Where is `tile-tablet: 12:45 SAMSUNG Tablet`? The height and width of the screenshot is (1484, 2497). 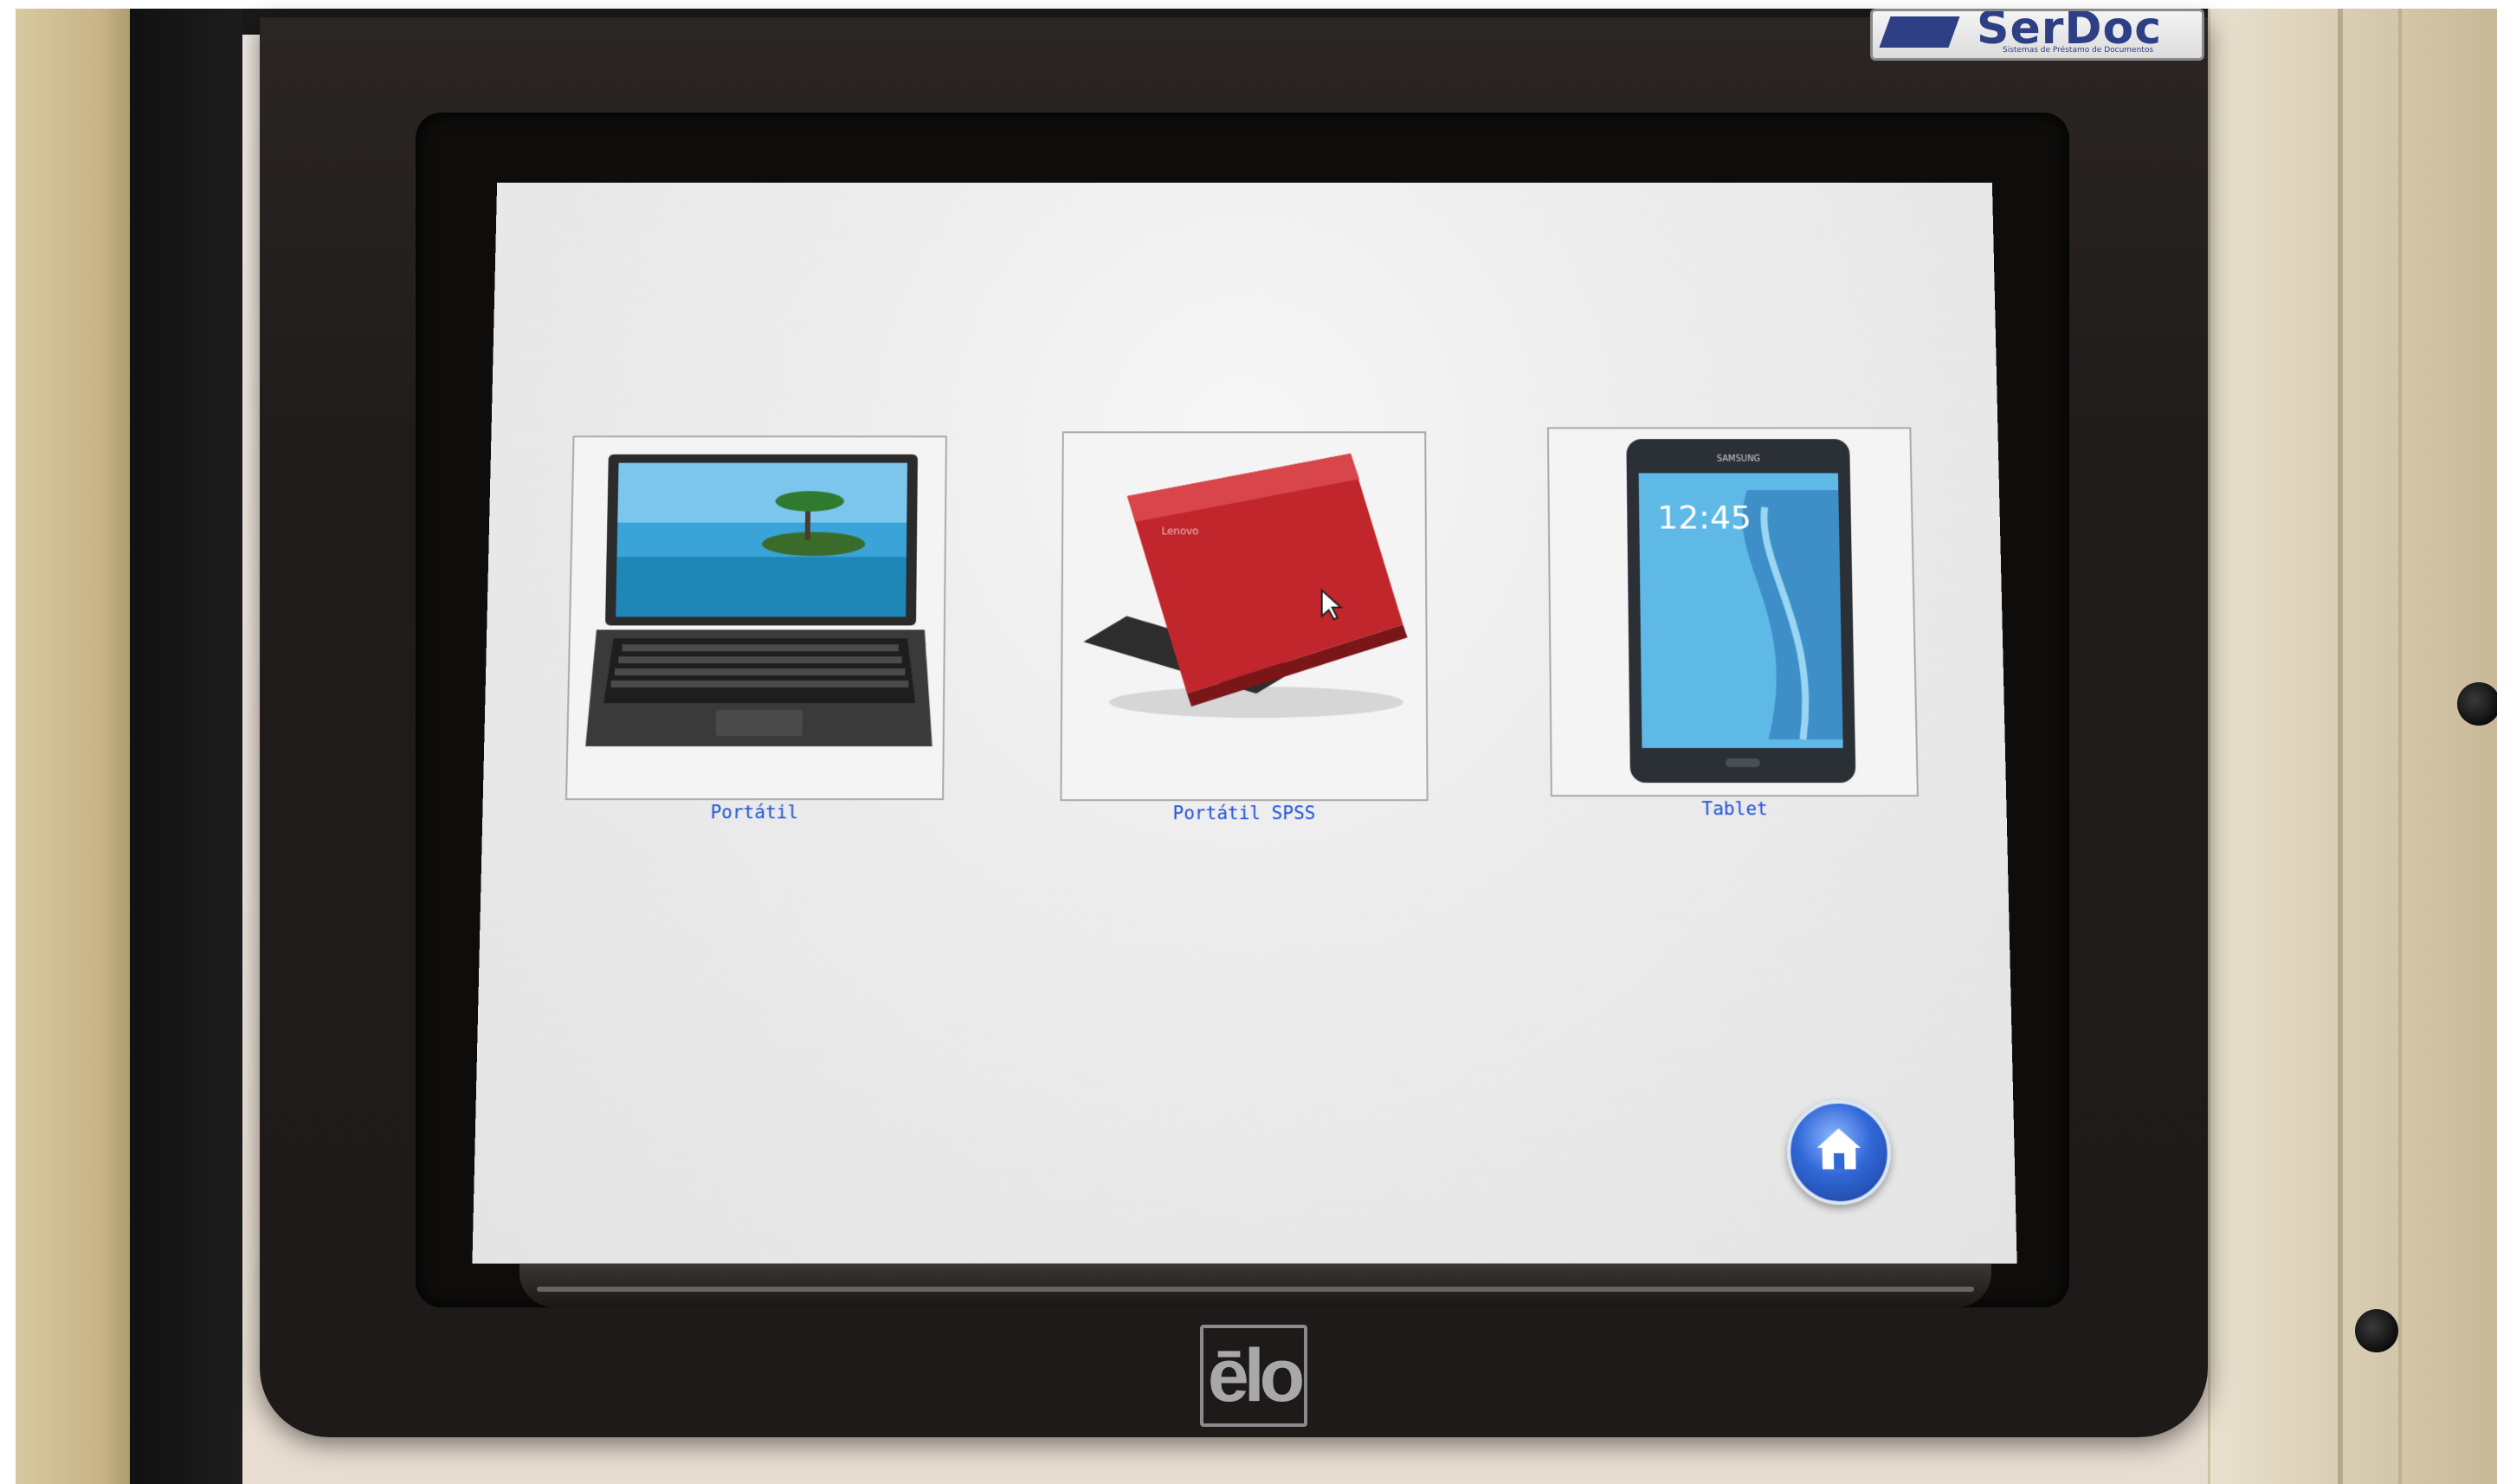
tile-tablet: 12:45 SAMSUNG Tablet is located at coordinates (1733, 612).